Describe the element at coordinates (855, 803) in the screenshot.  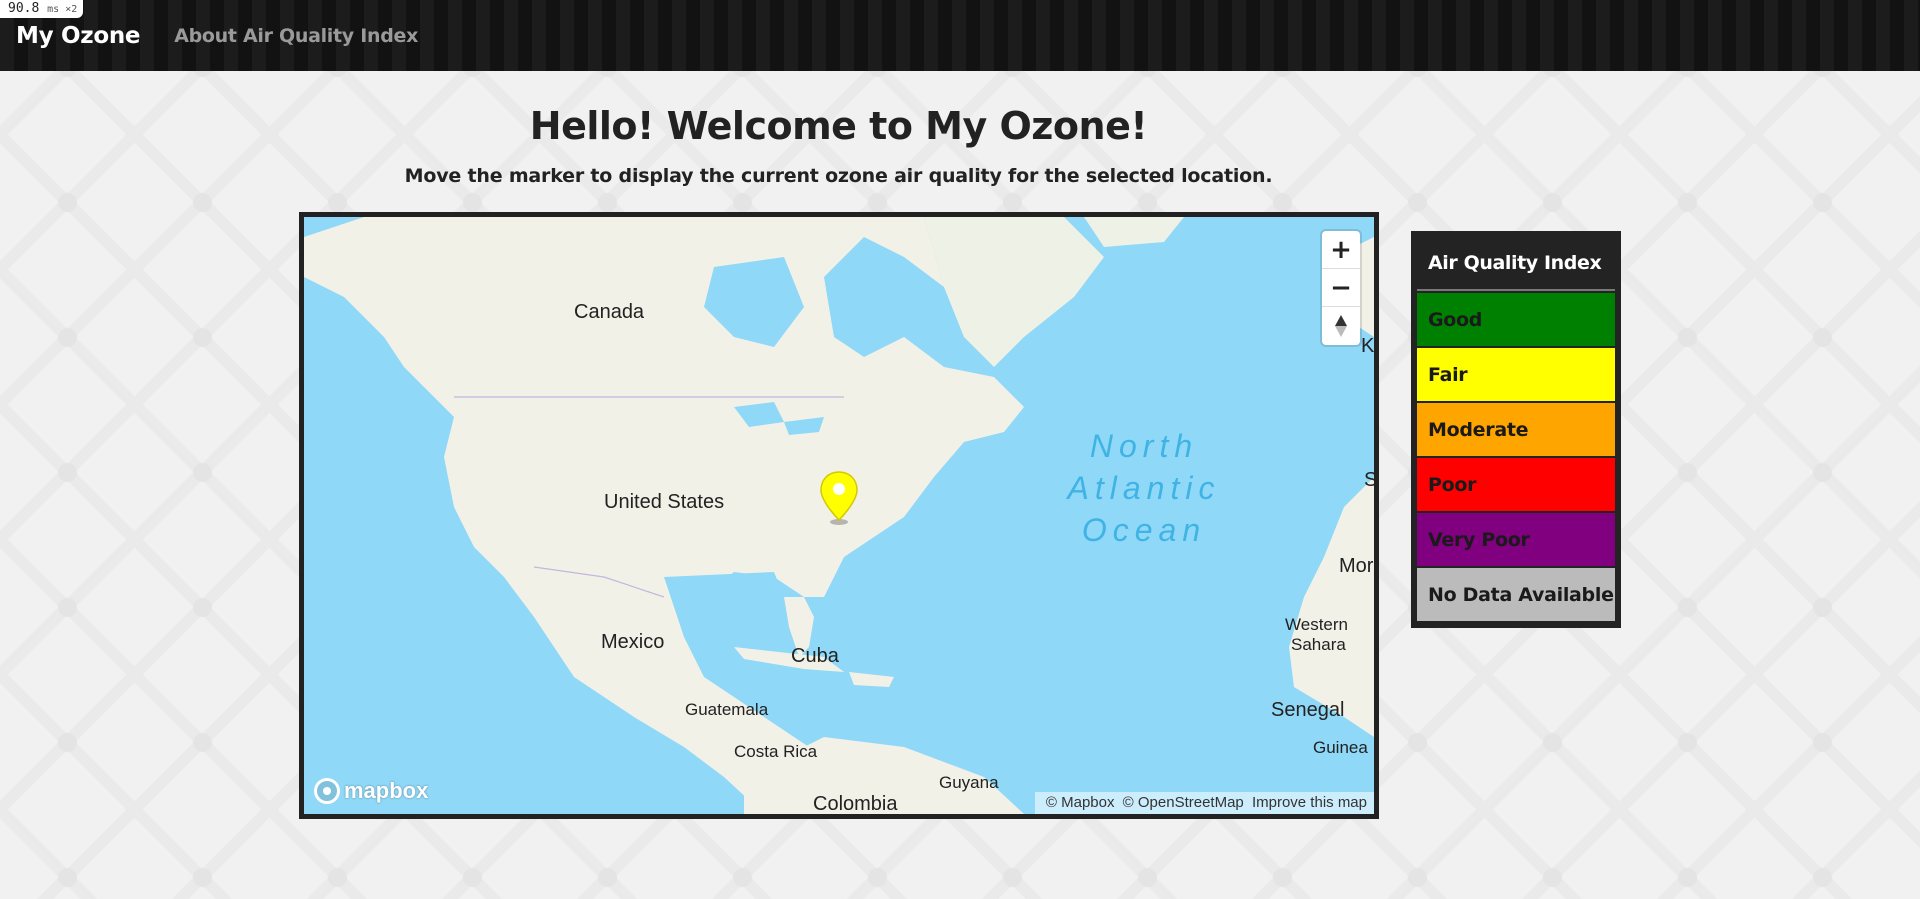
I see `map-label-colombia: Colombia` at that location.